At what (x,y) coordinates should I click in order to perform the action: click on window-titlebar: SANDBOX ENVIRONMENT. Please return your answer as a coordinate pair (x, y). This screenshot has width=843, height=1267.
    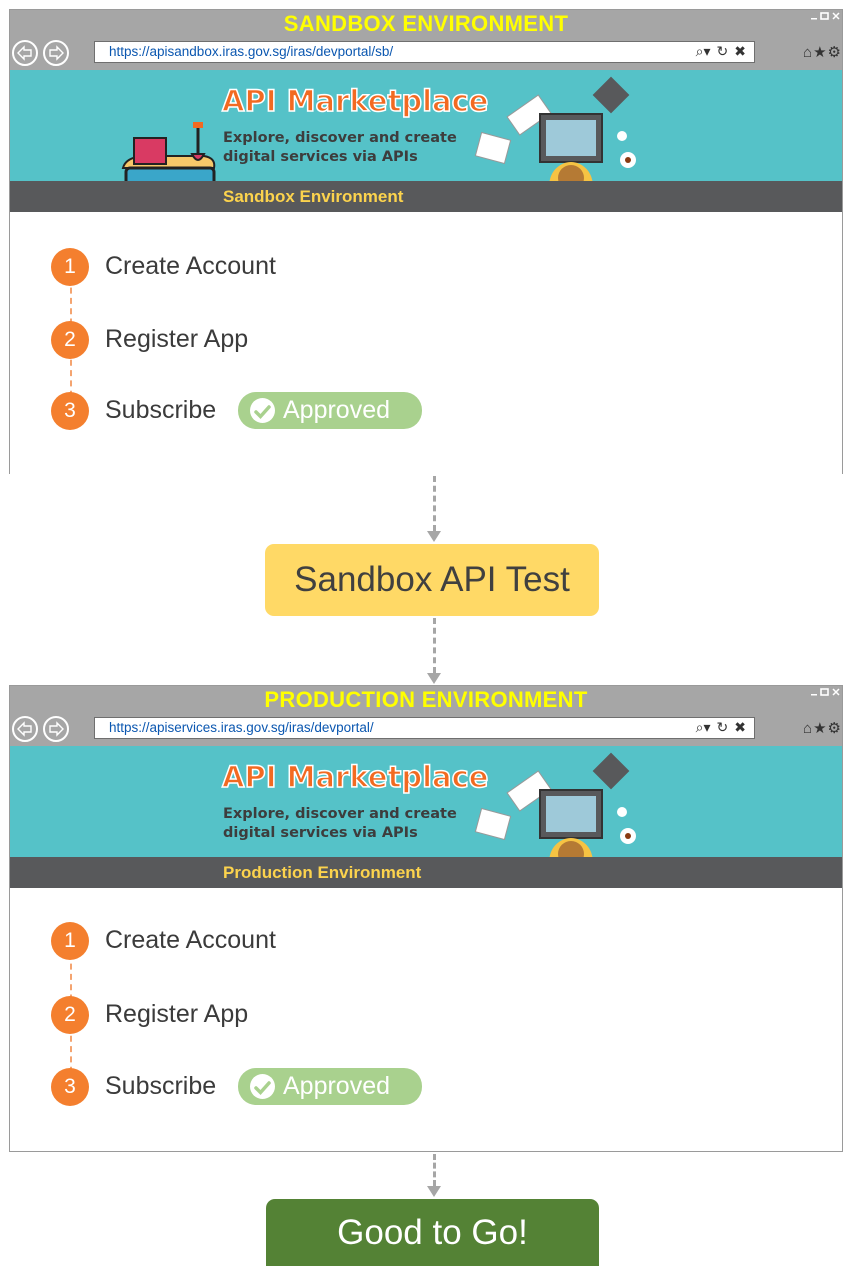
    Looking at the image, I should click on (426, 24).